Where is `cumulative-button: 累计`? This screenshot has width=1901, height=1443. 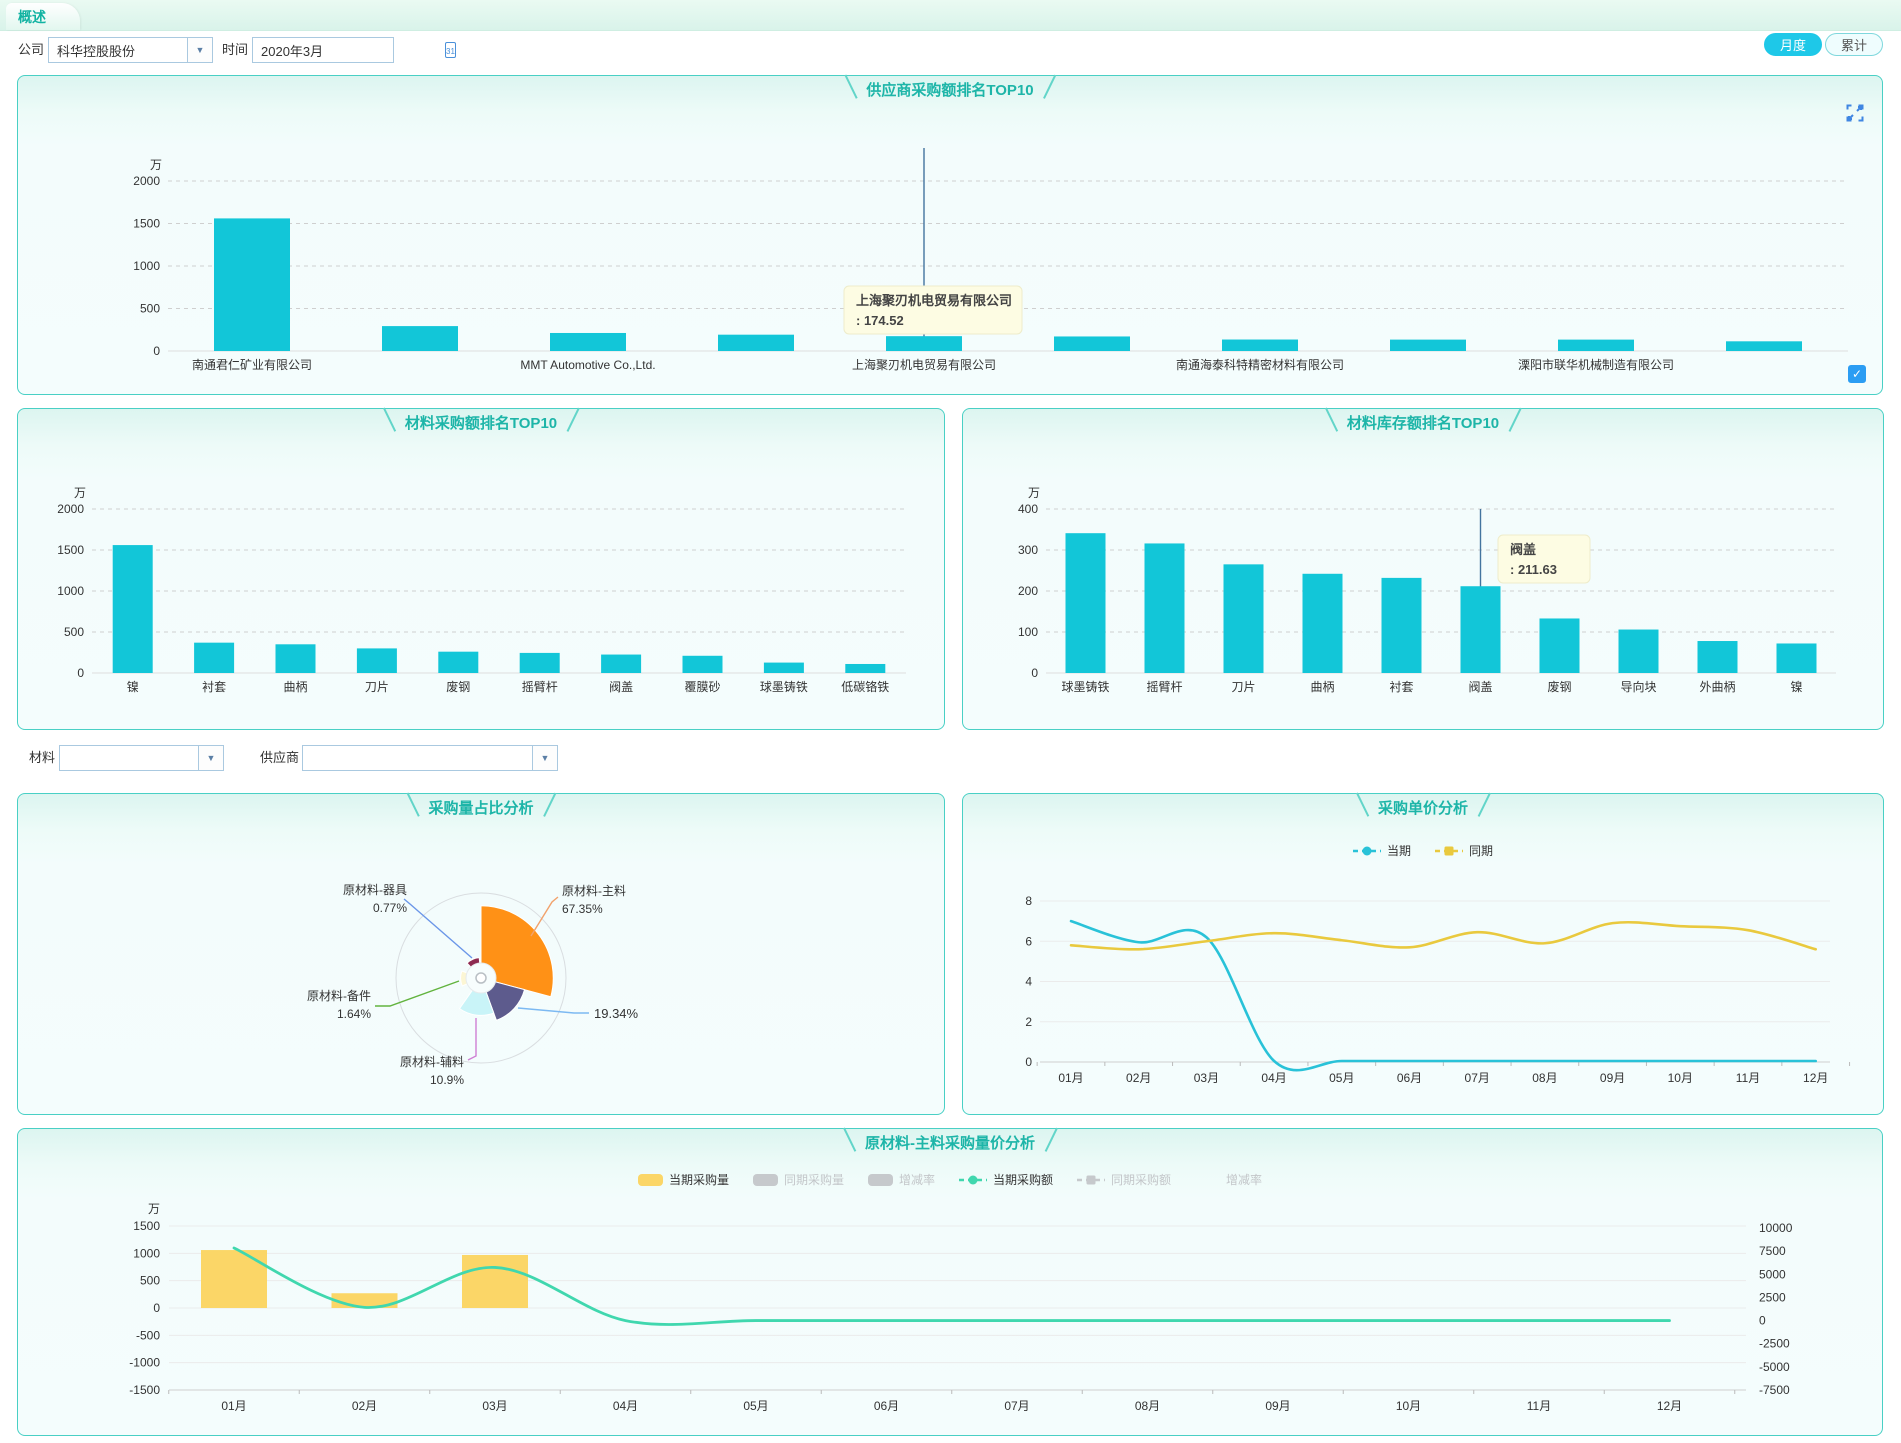 cumulative-button: 累计 is located at coordinates (1854, 44).